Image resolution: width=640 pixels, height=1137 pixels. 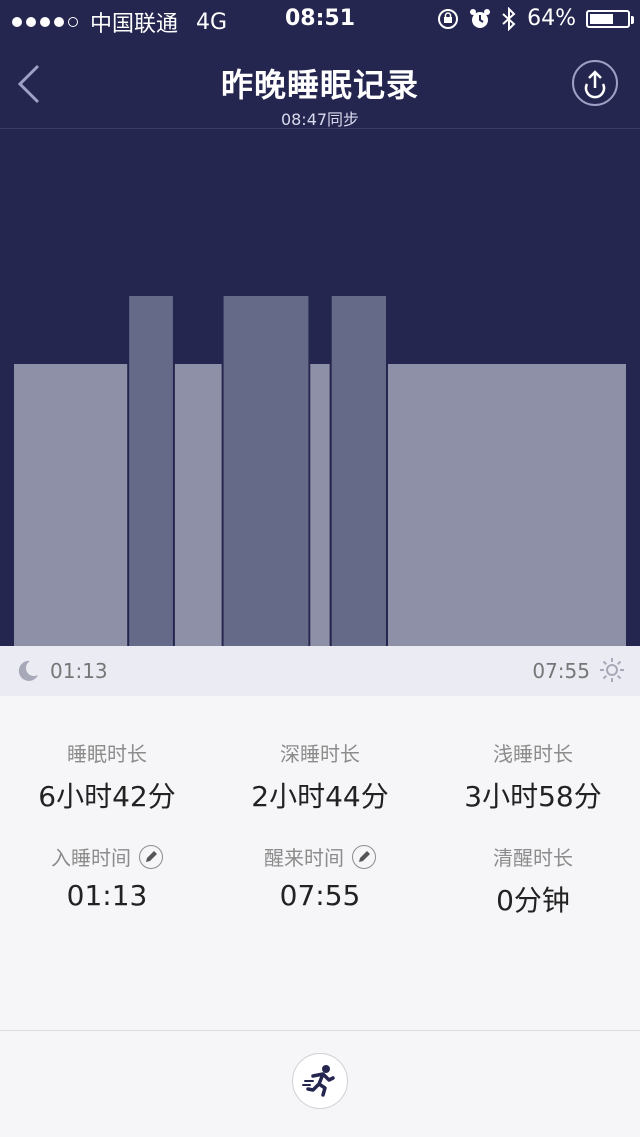 I want to click on time-axis-end: 07:55, so click(x=561, y=671).